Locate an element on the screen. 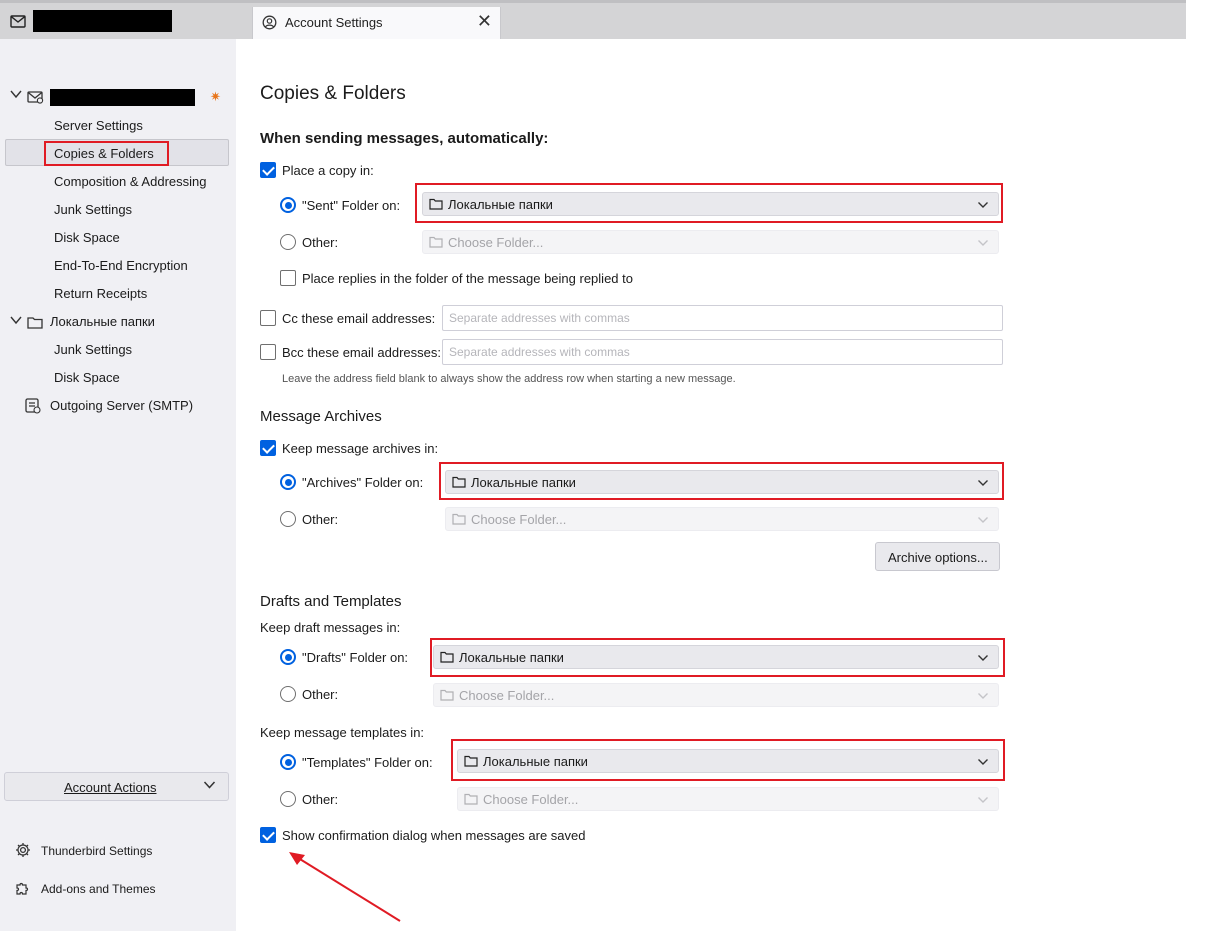 This screenshot has width=1229, height=931. account-name-redacted is located at coordinates (122, 97).